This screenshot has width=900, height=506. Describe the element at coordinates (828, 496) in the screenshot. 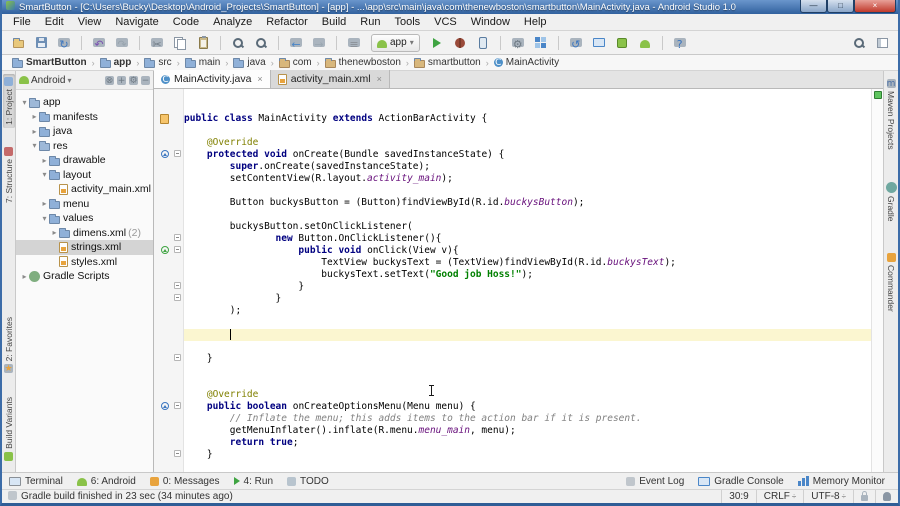

I see `encoding-widget: UTF-8 ÷` at that location.